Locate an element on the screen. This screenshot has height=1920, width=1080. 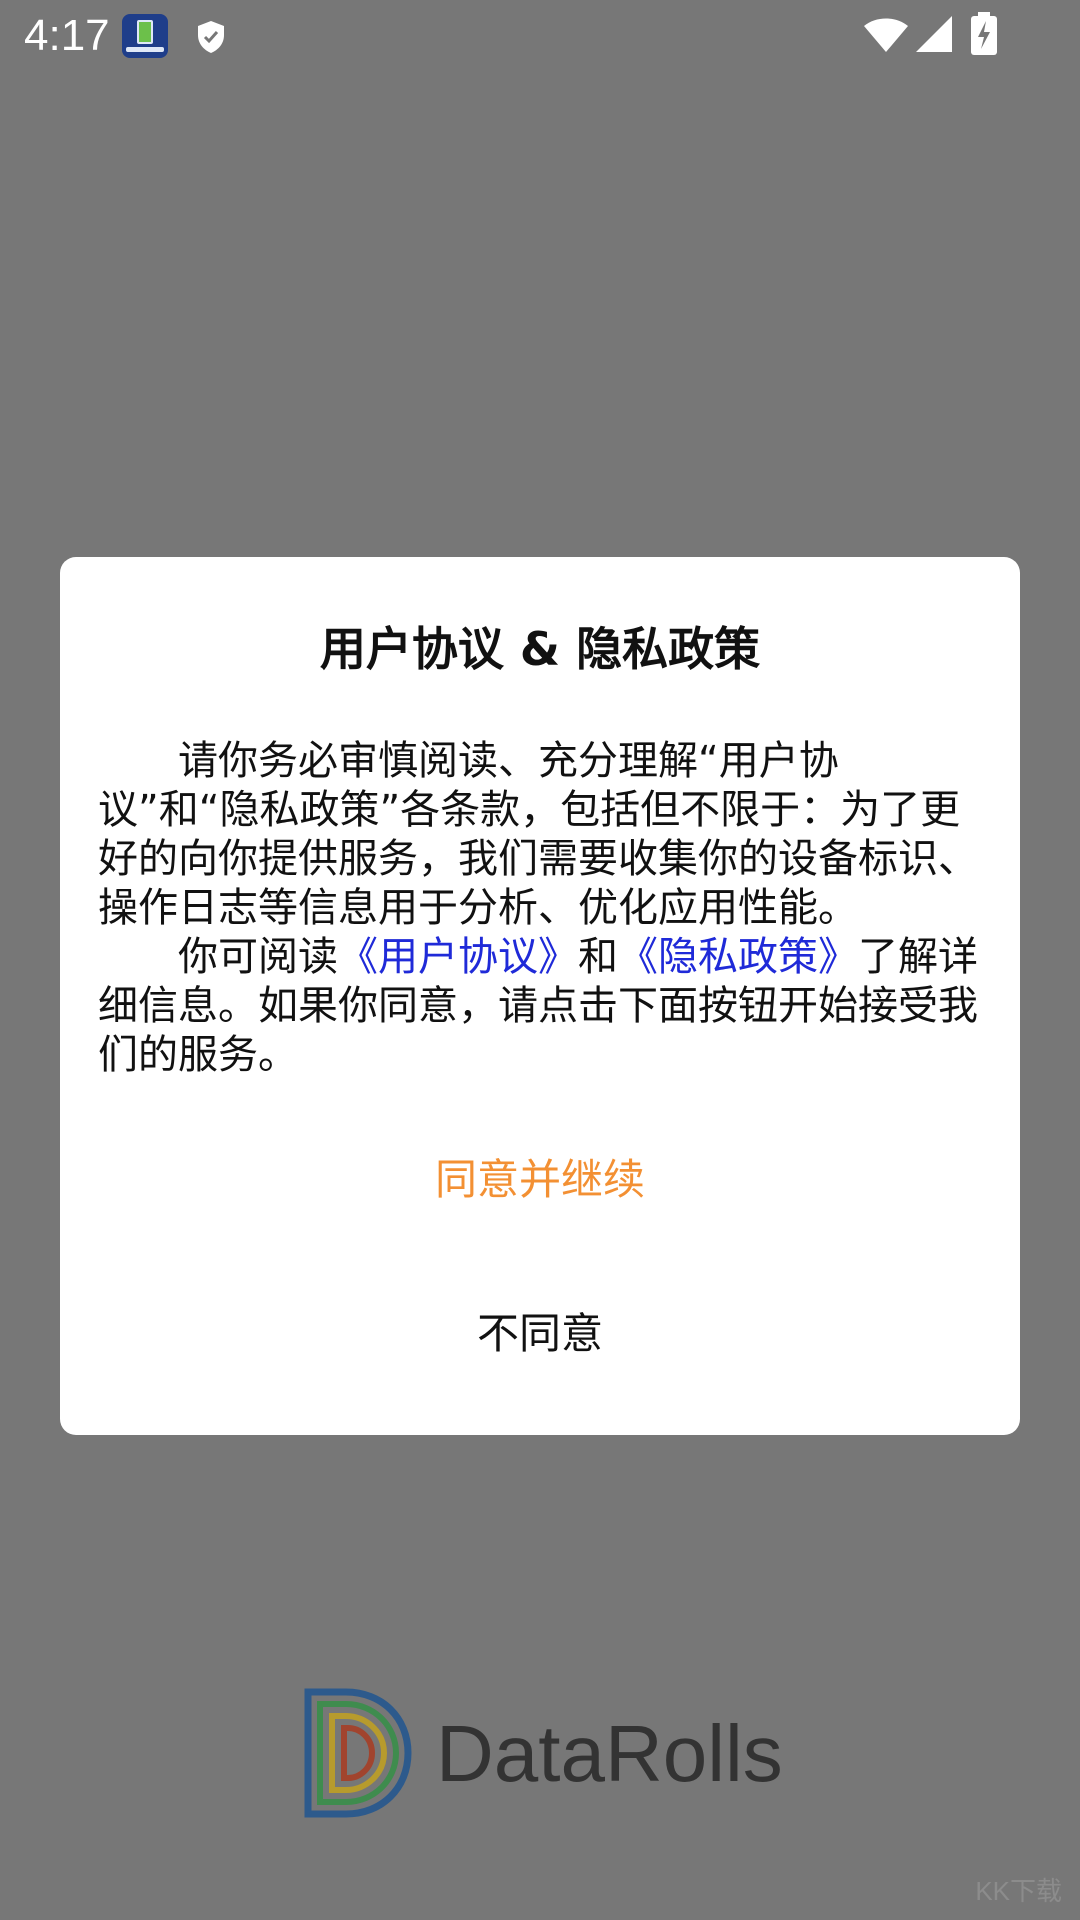
brand-logo: DataRolls is located at coordinates (542, 1753).